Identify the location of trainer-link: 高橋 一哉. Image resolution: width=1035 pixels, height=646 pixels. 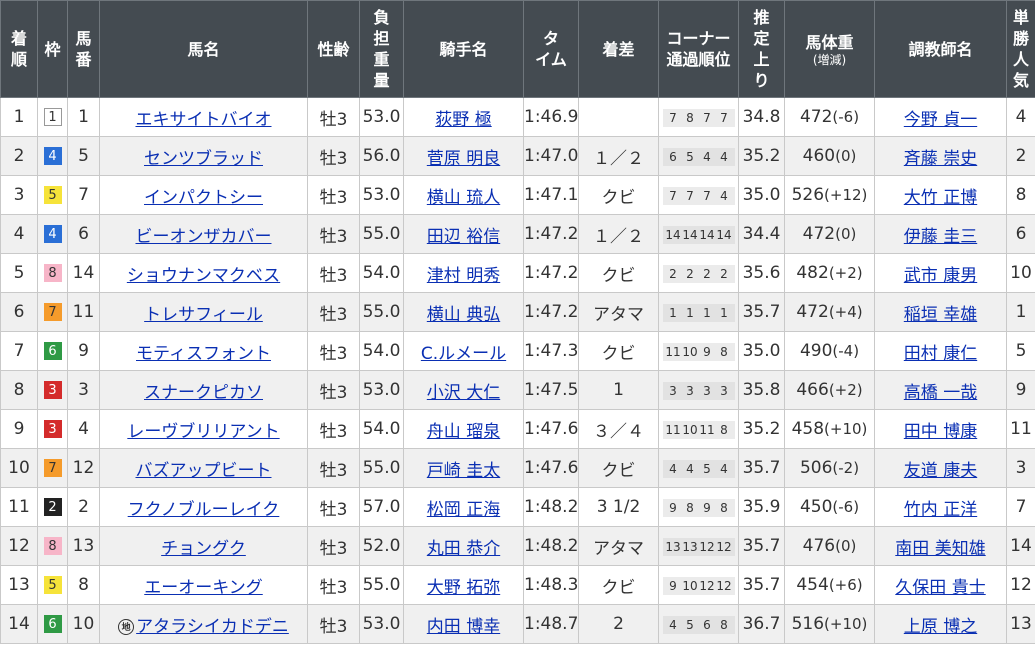
(940, 393).